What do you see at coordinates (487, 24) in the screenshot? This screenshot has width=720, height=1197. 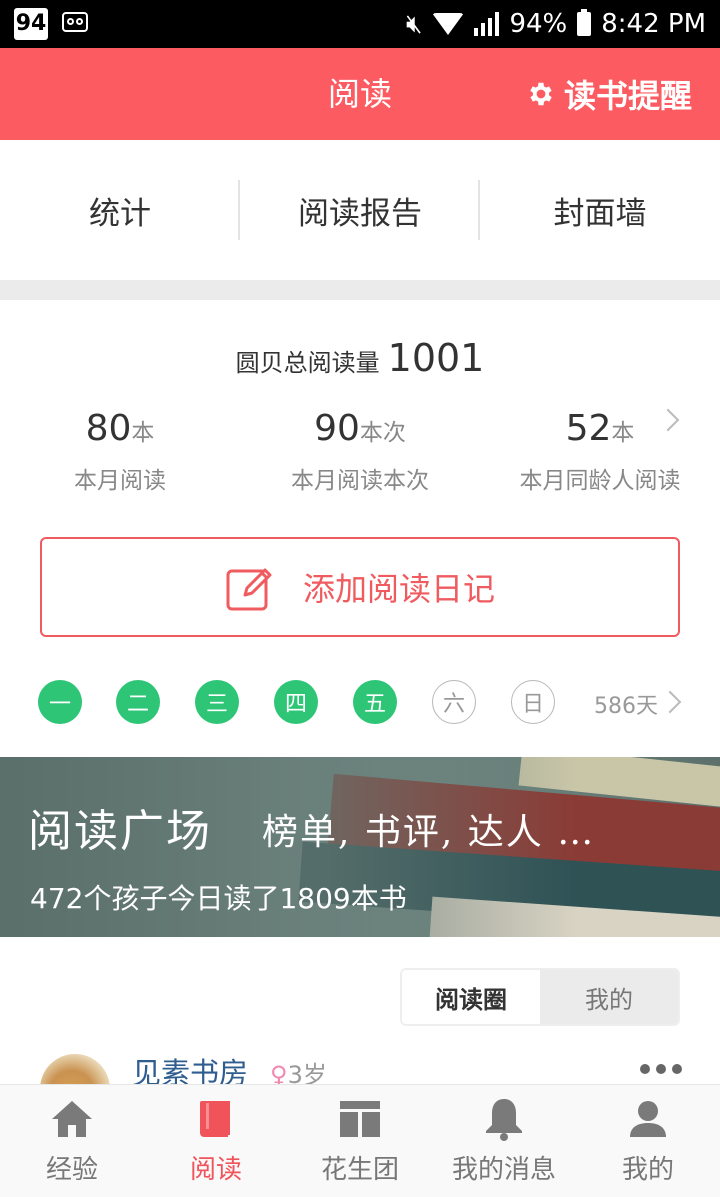 I see `signal-icon` at bounding box center [487, 24].